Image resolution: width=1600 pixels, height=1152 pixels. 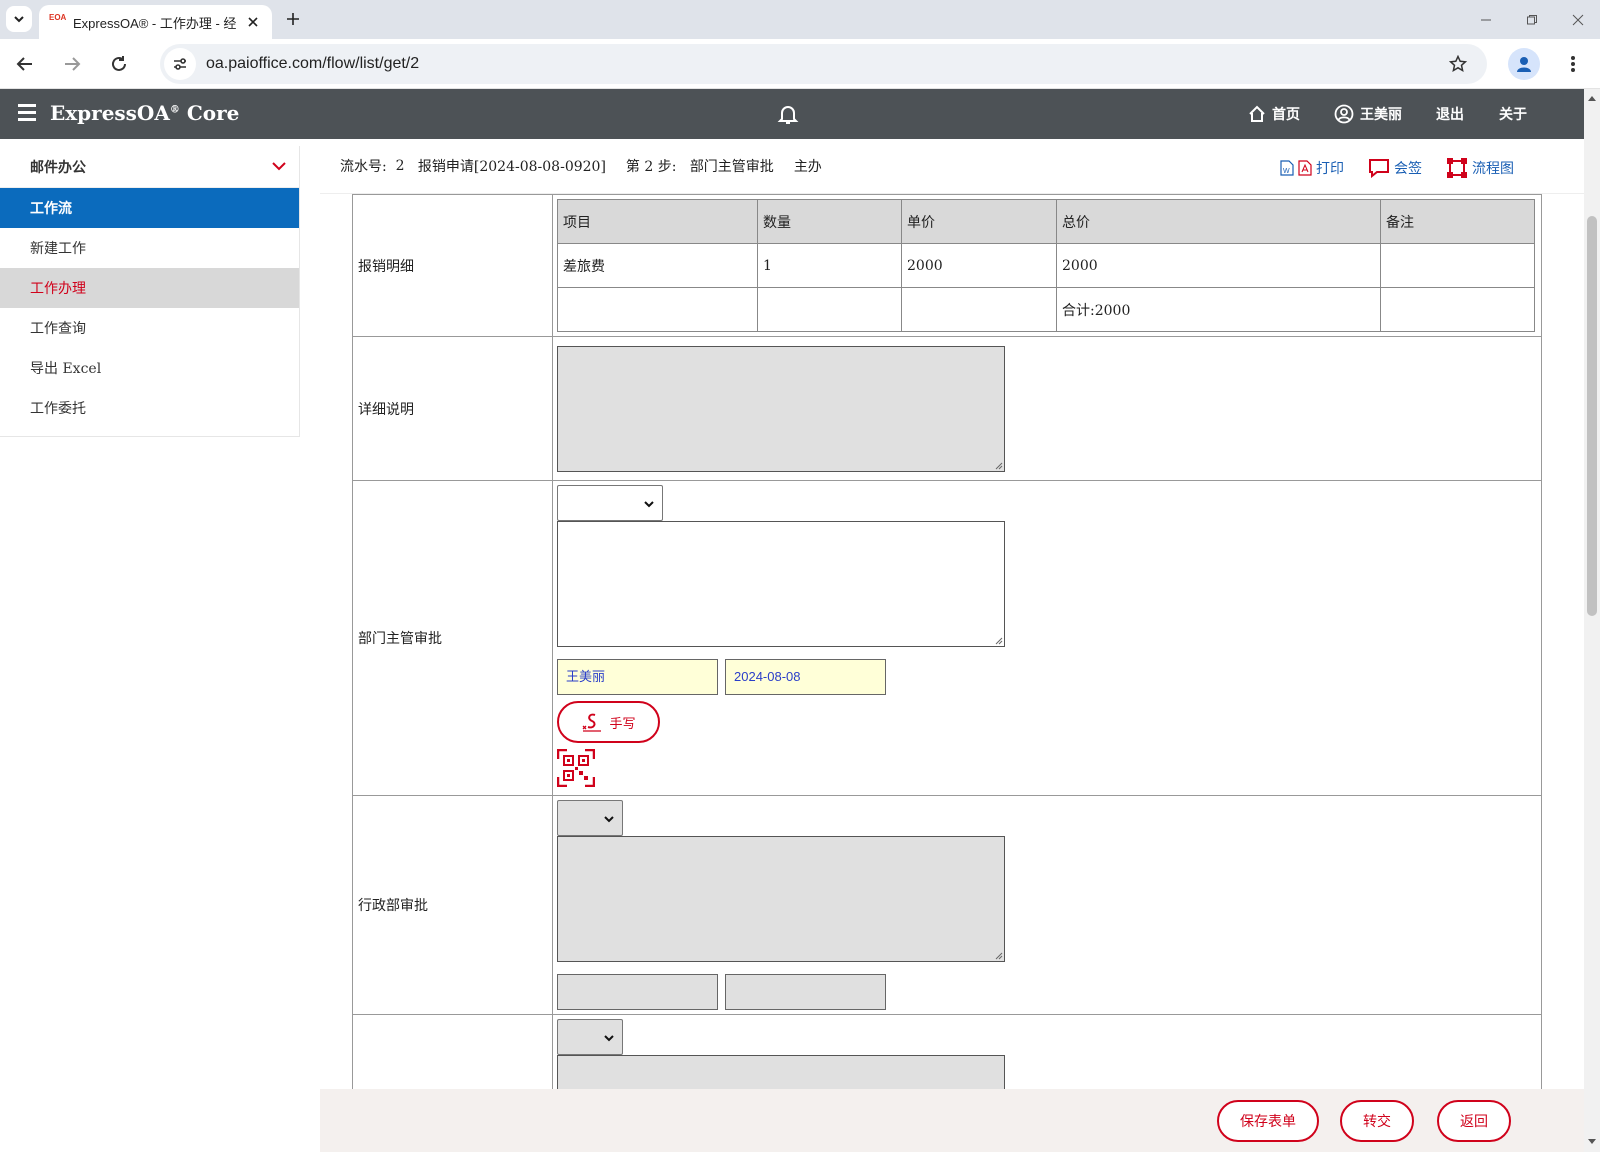 I want to click on app-brand: ExpressOA® Core, so click(x=144, y=113).